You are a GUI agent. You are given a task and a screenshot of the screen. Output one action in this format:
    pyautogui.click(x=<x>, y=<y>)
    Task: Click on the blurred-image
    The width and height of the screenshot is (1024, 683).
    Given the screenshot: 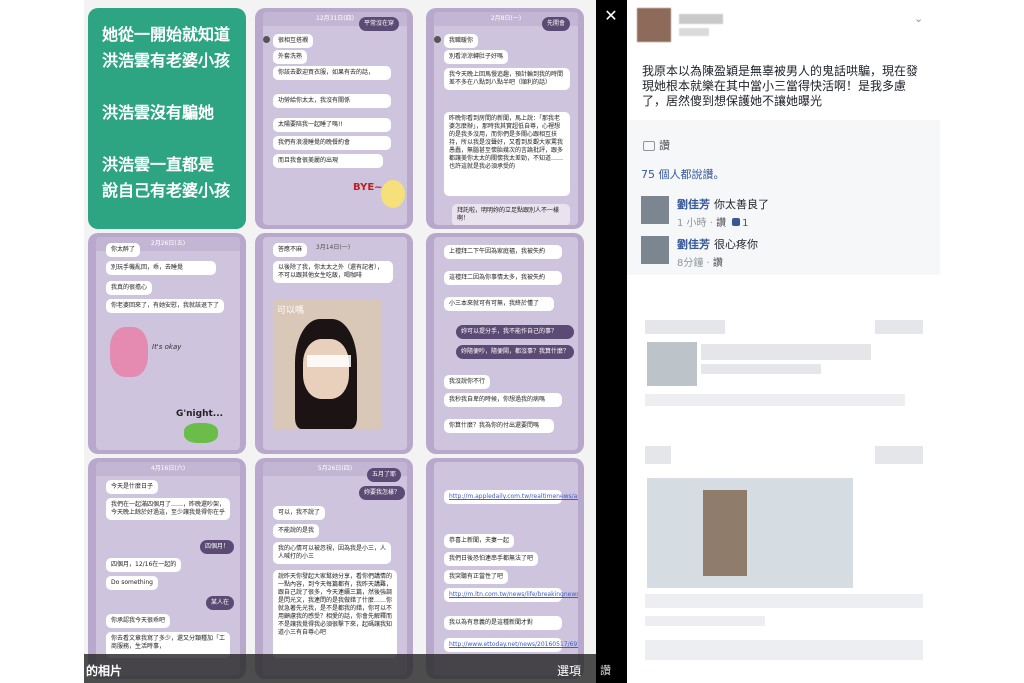 What is the action you would take?
    pyautogui.click(x=750, y=533)
    